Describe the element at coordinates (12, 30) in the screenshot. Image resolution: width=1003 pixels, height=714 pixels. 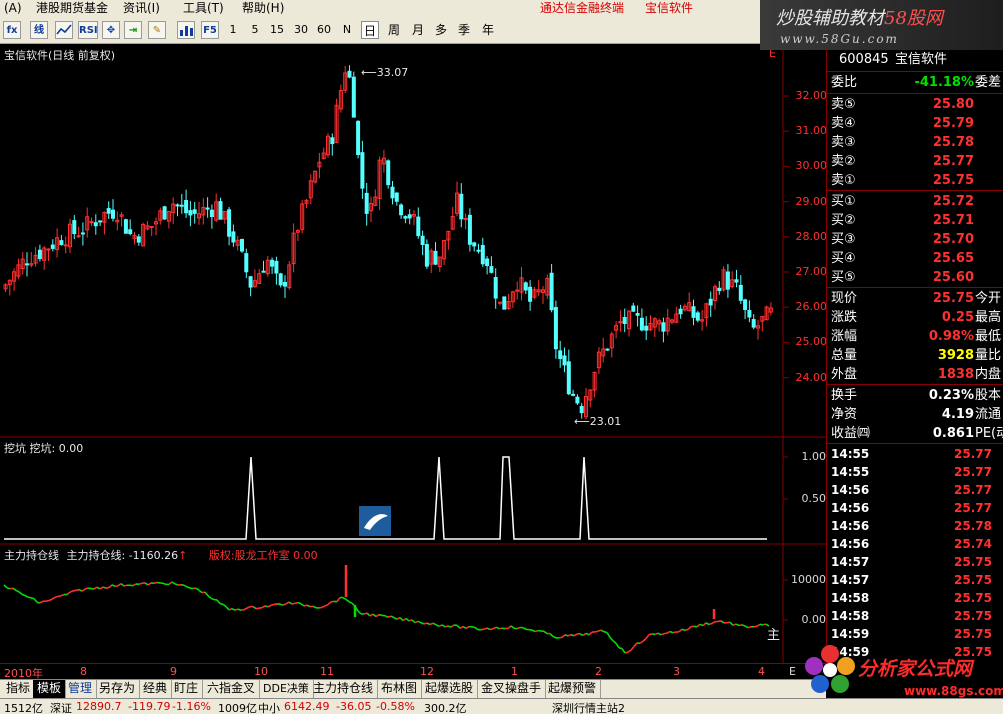
I see `formula-icon: fx` at that location.